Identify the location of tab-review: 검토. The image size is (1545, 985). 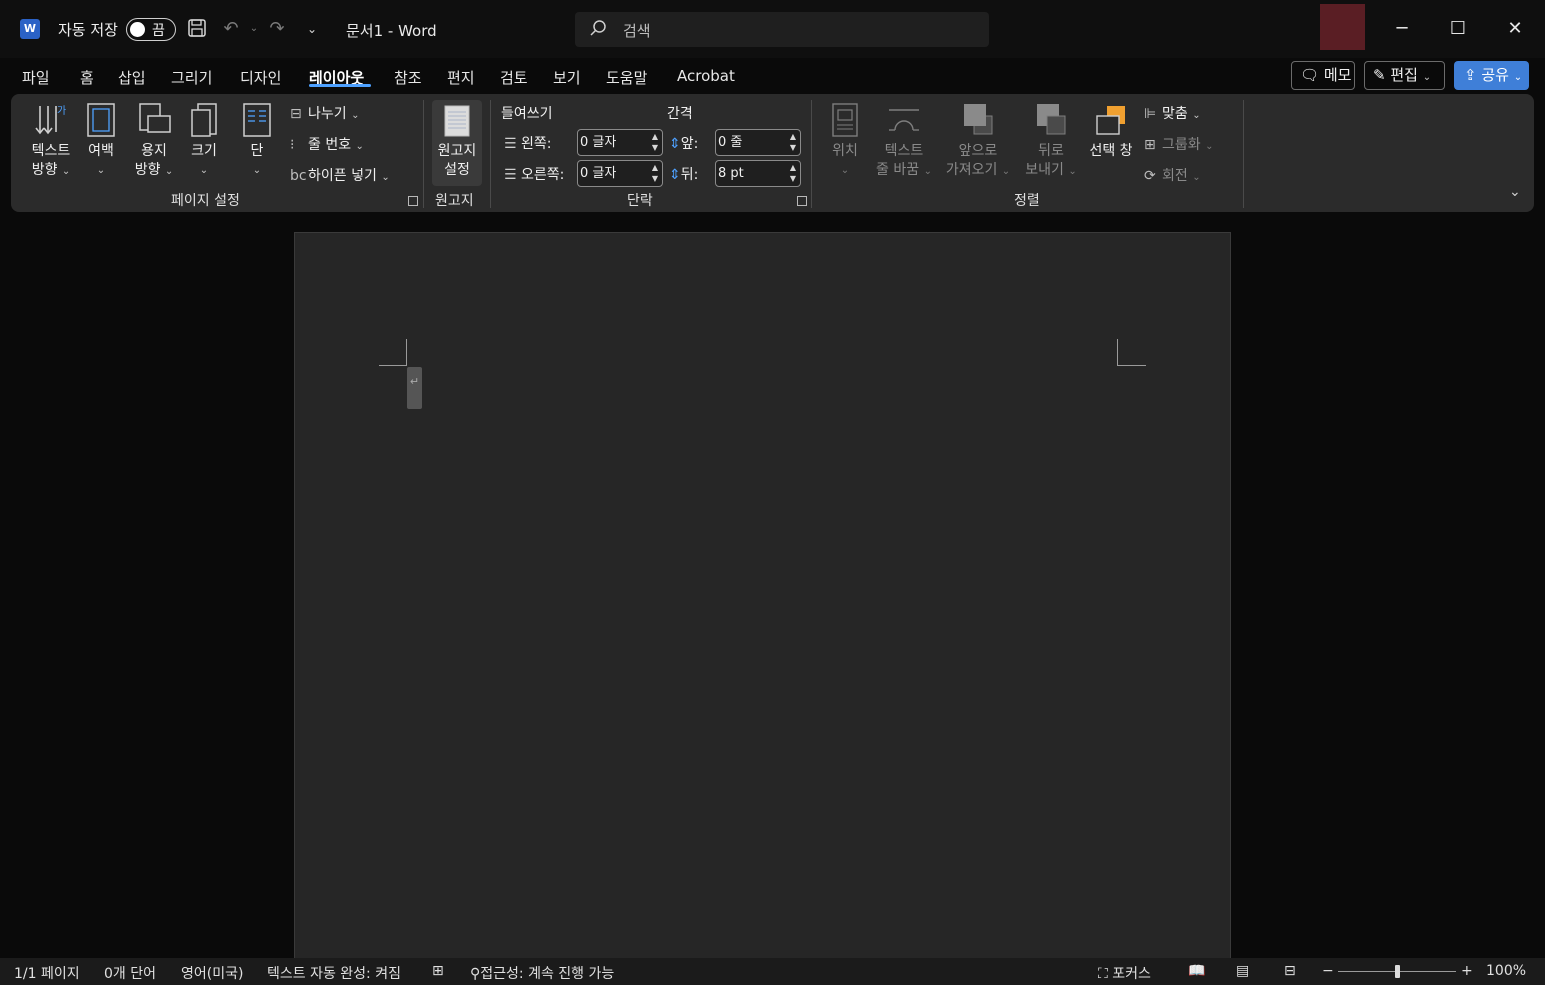
(514, 77).